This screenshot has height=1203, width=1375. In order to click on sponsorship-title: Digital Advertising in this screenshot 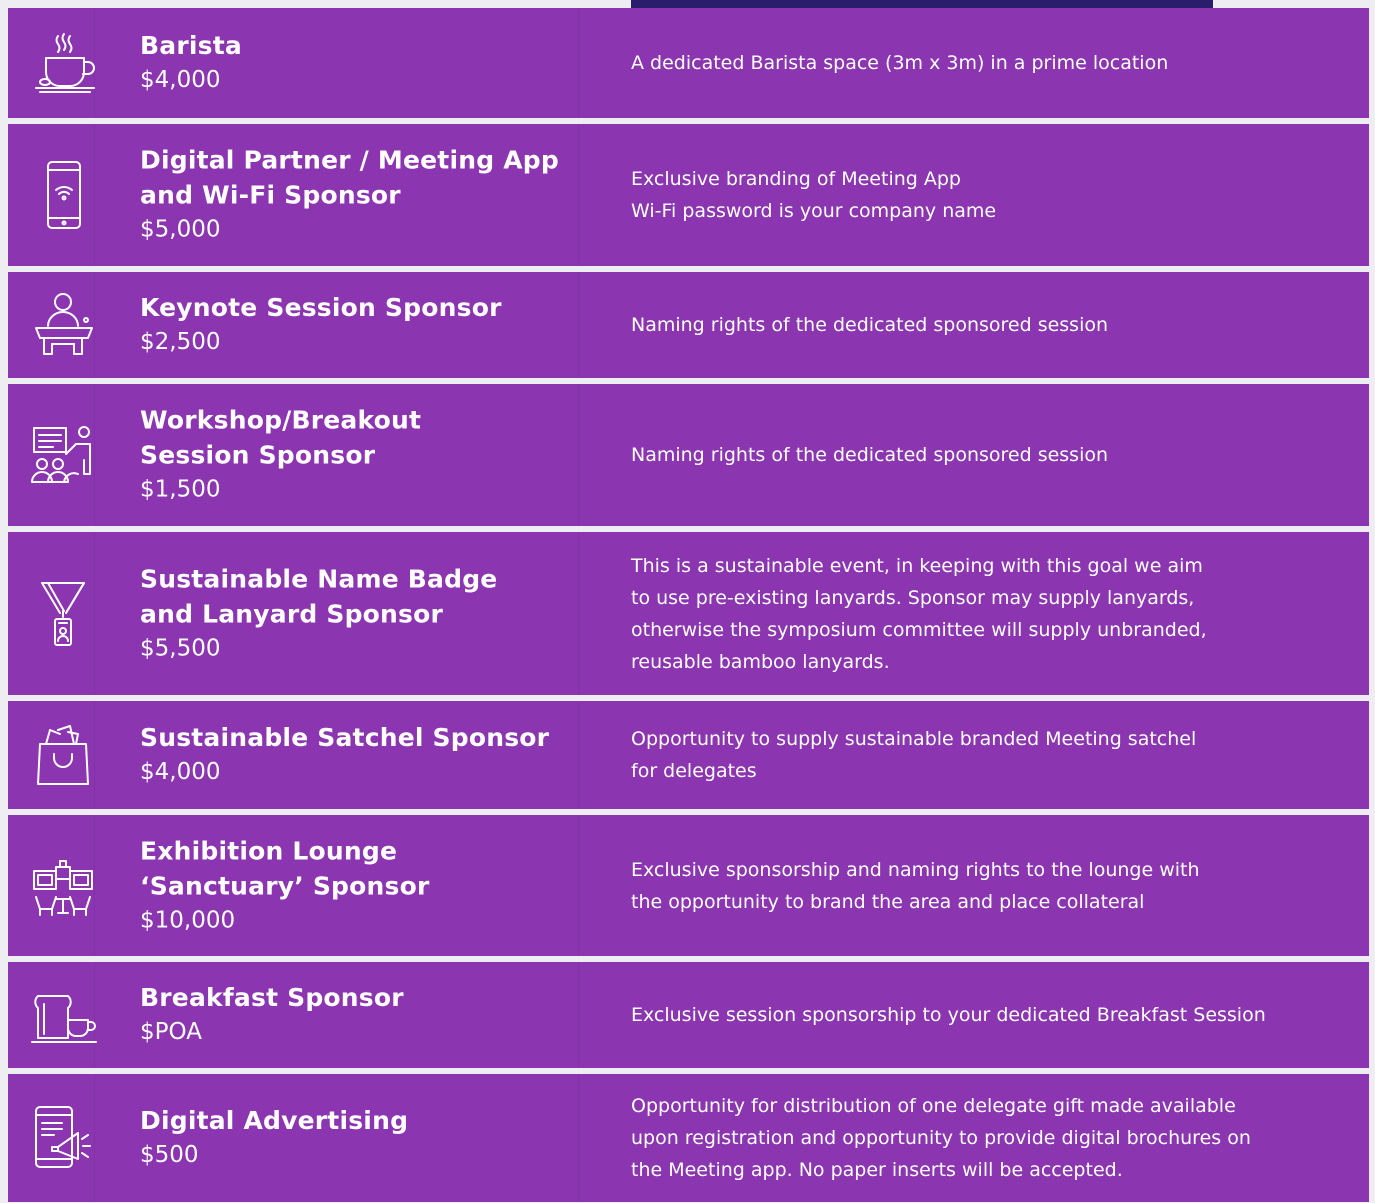, I will do `click(274, 1120)`.